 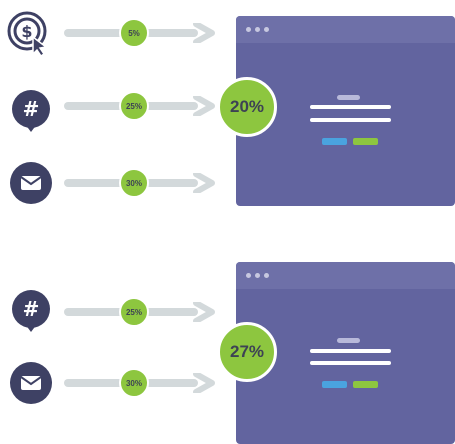 I want to click on dollar-cursor-icon: $, so click(x=29, y=33).